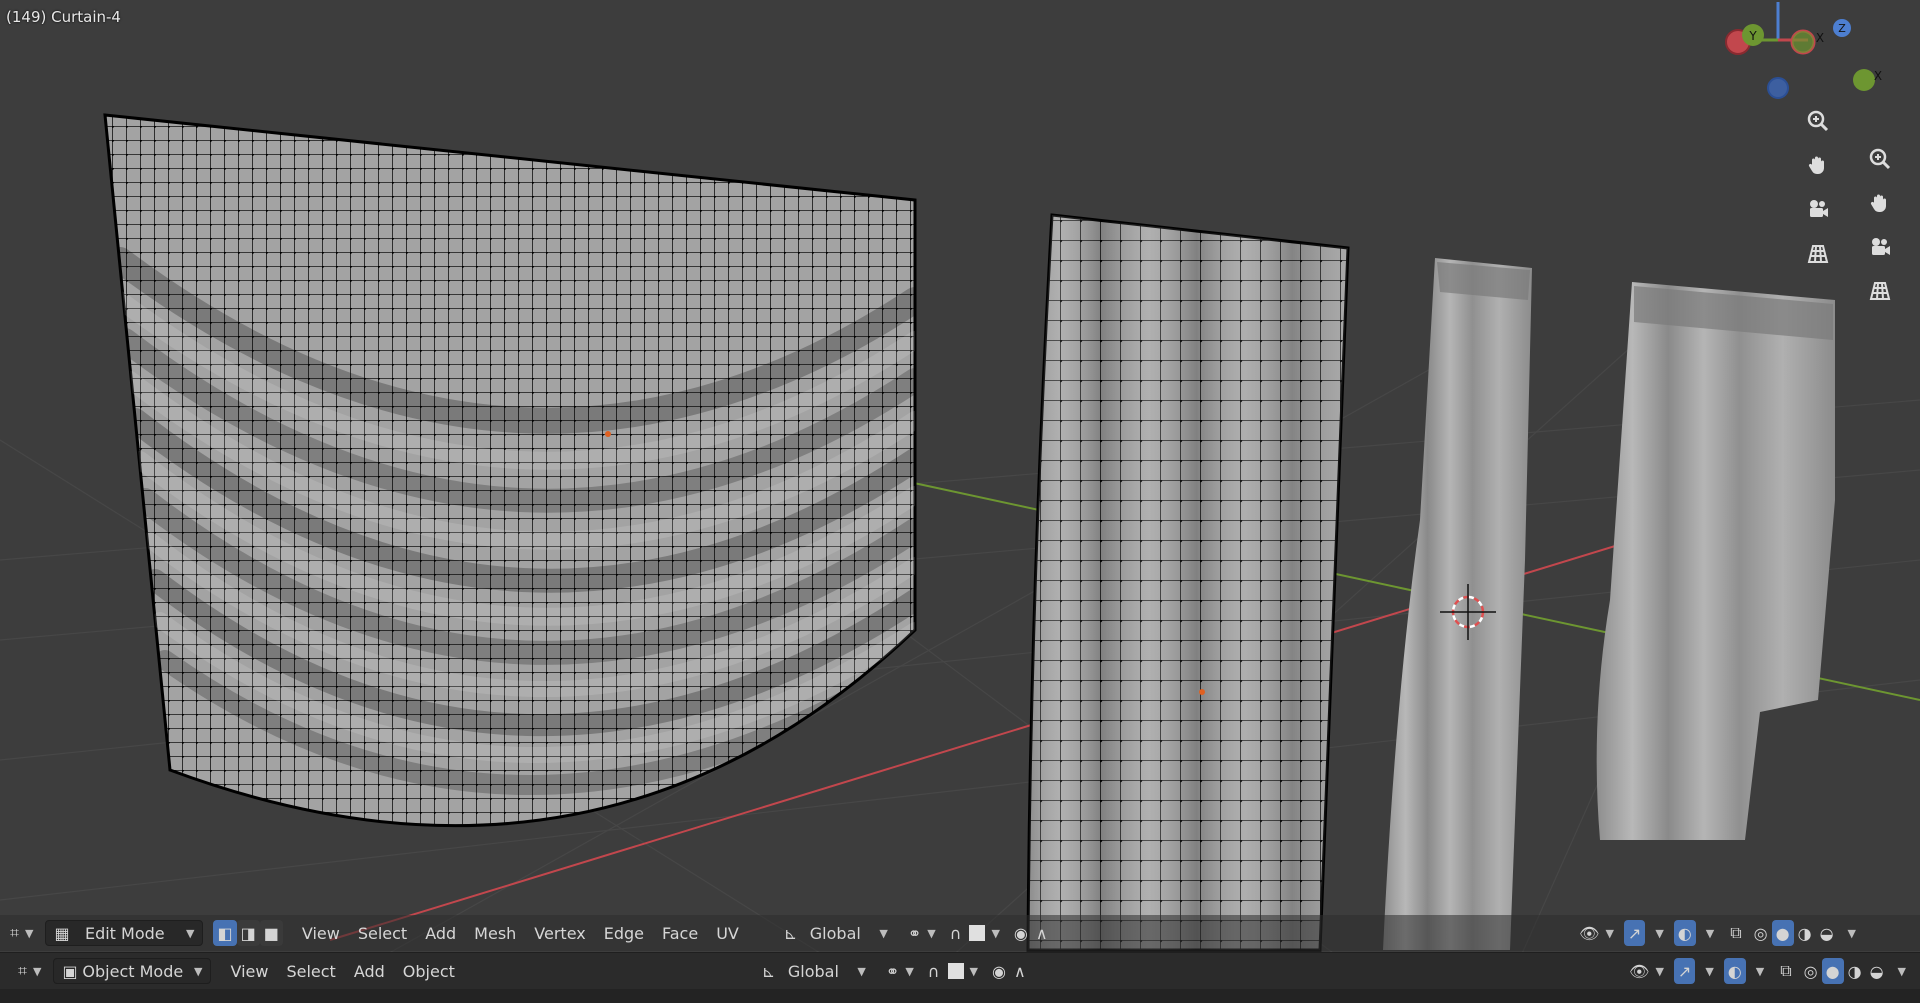 This screenshot has width=1920, height=1003. Describe the element at coordinates (1457, 604) in the screenshot. I see `curtain-panel-solid` at that location.